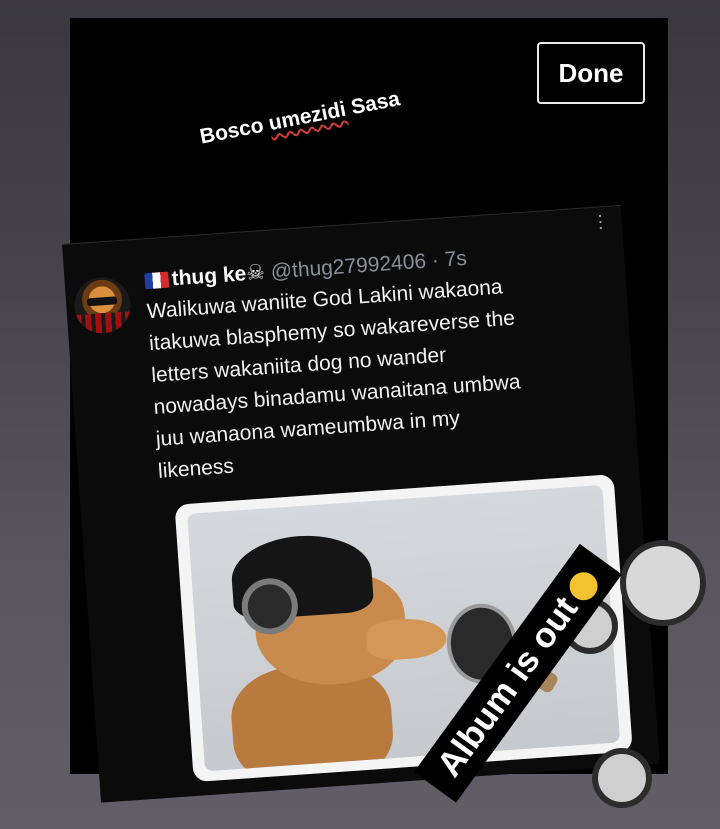  Describe the element at coordinates (208, 276) in the screenshot. I see `display-name: thug ke` at that location.